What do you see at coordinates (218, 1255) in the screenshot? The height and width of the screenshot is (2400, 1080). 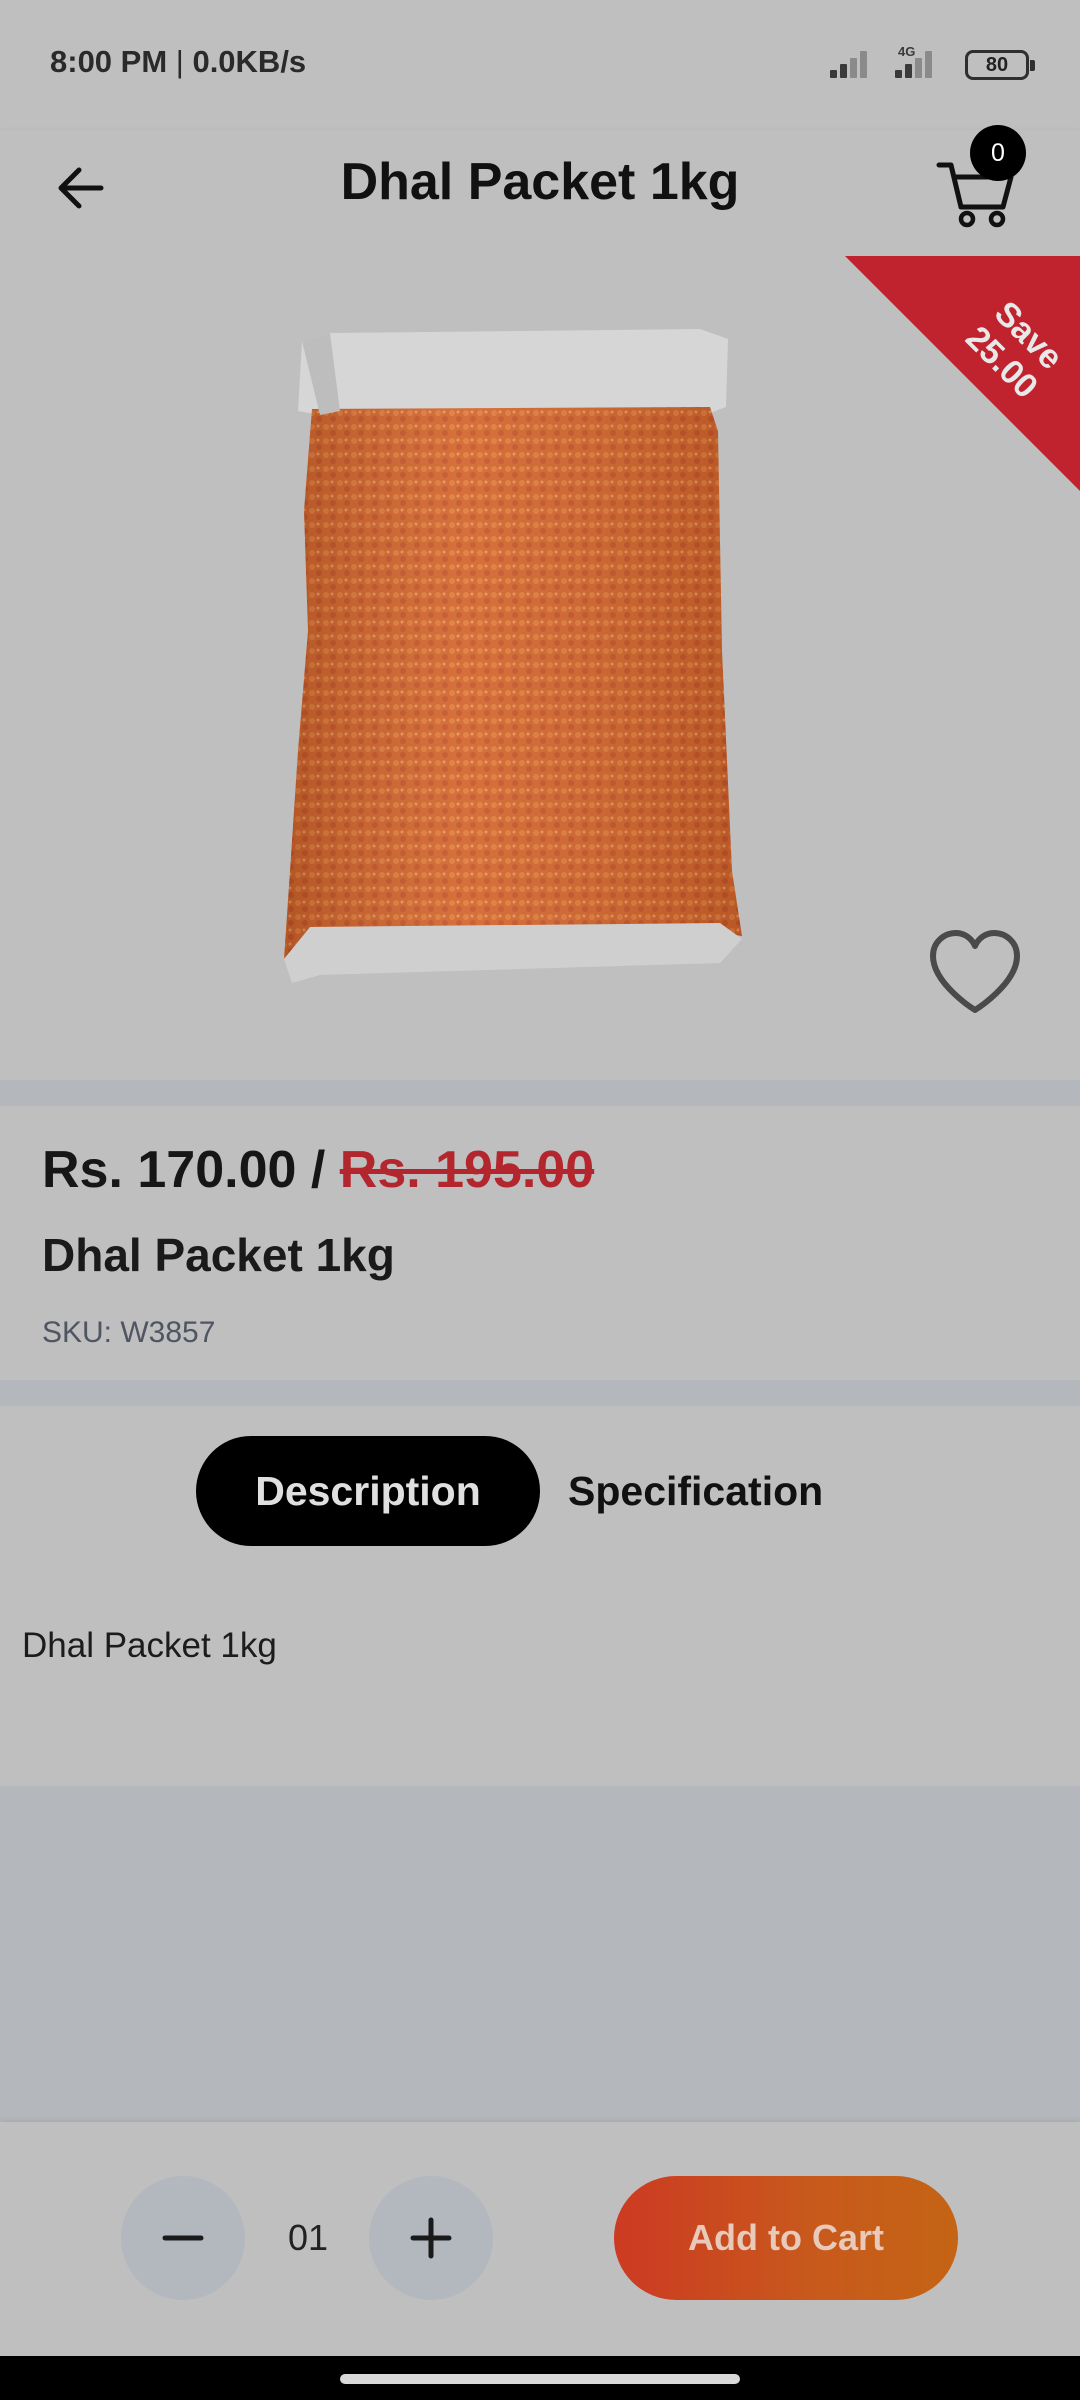 I see `product-name: Dhal Packet 1kg` at bounding box center [218, 1255].